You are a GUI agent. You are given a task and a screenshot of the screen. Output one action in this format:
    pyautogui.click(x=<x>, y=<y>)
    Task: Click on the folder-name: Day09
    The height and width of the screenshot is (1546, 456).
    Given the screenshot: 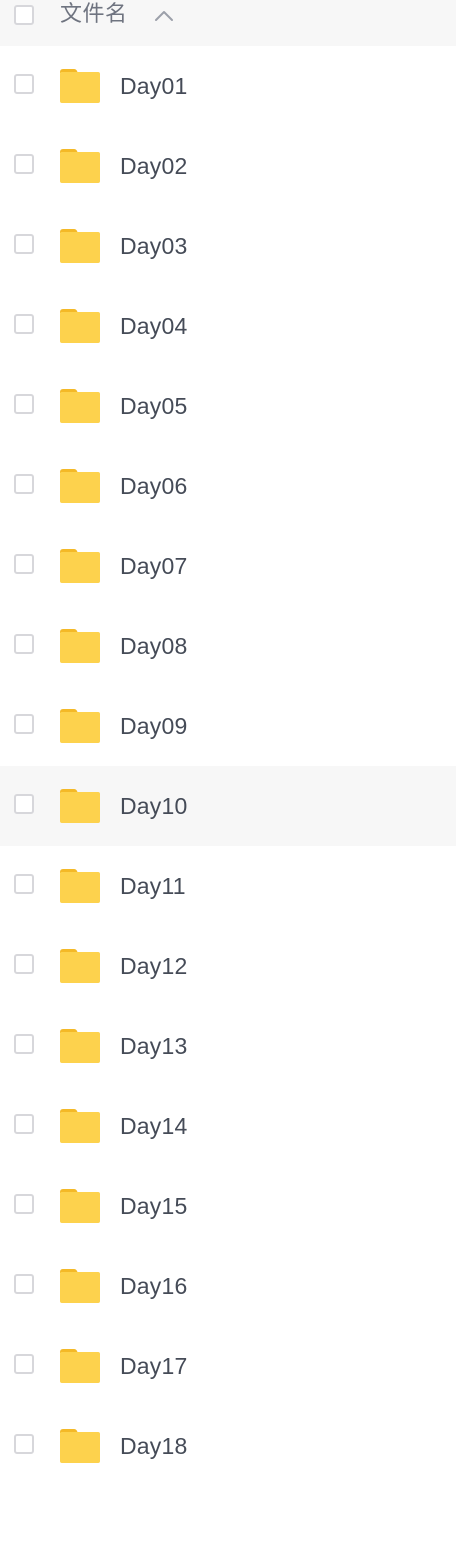 What is the action you would take?
    pyautogui.click(x=153, y=726)
    